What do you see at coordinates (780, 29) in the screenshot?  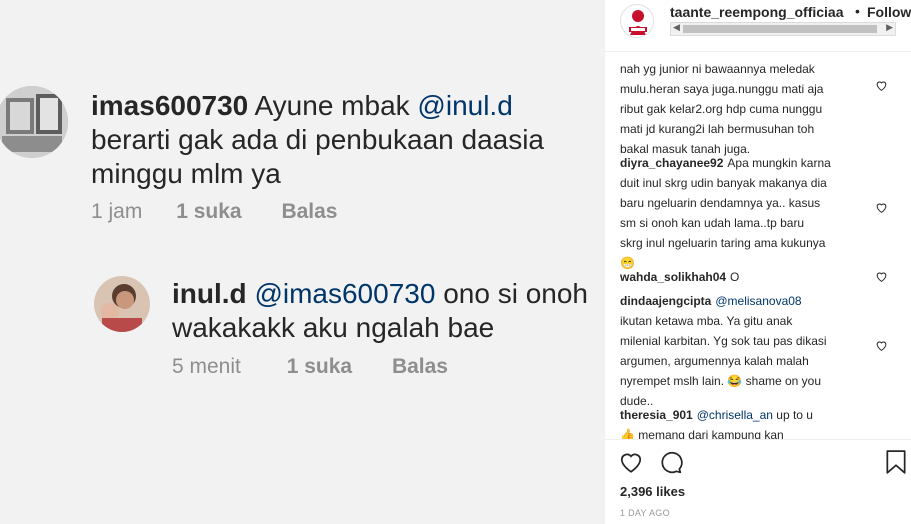 I see `scrollbar-thumb` at bounding box center [780, 29].